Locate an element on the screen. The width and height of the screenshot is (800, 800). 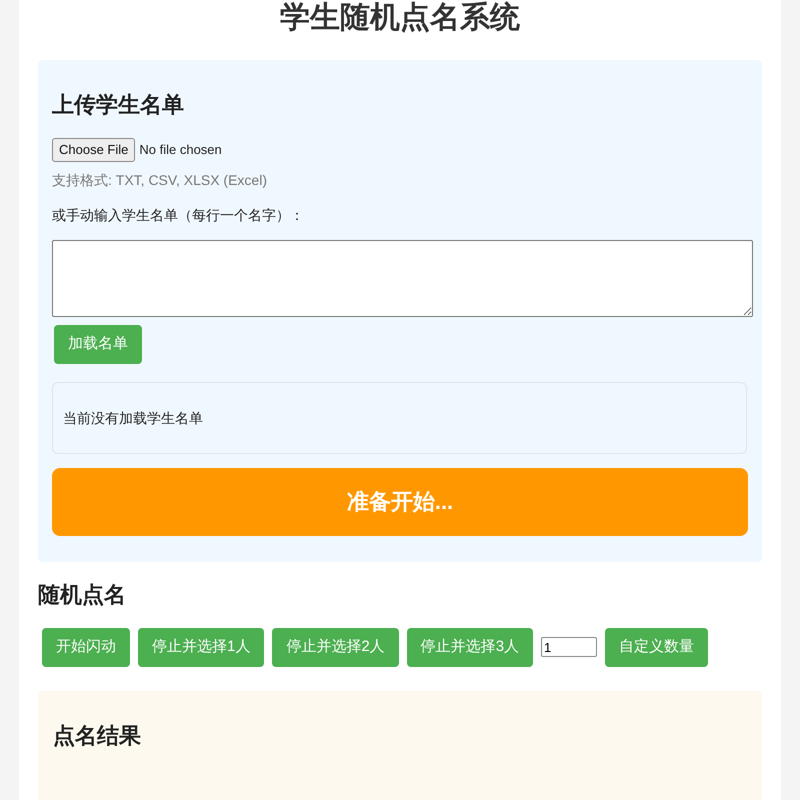
section-heading: 上传学生名单 is located at coordinates (118, 105).